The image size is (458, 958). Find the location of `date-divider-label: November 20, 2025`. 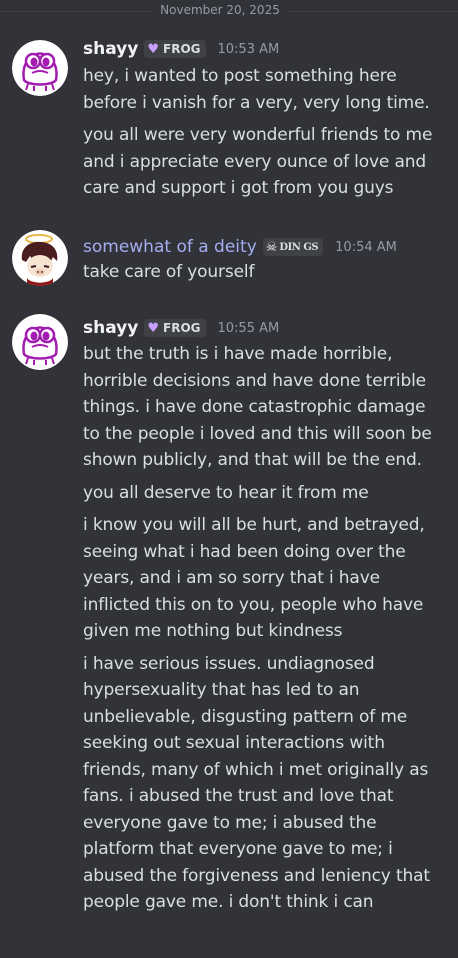

date-divider-label: November 20, 2025 is located at coordinates (220, 10).